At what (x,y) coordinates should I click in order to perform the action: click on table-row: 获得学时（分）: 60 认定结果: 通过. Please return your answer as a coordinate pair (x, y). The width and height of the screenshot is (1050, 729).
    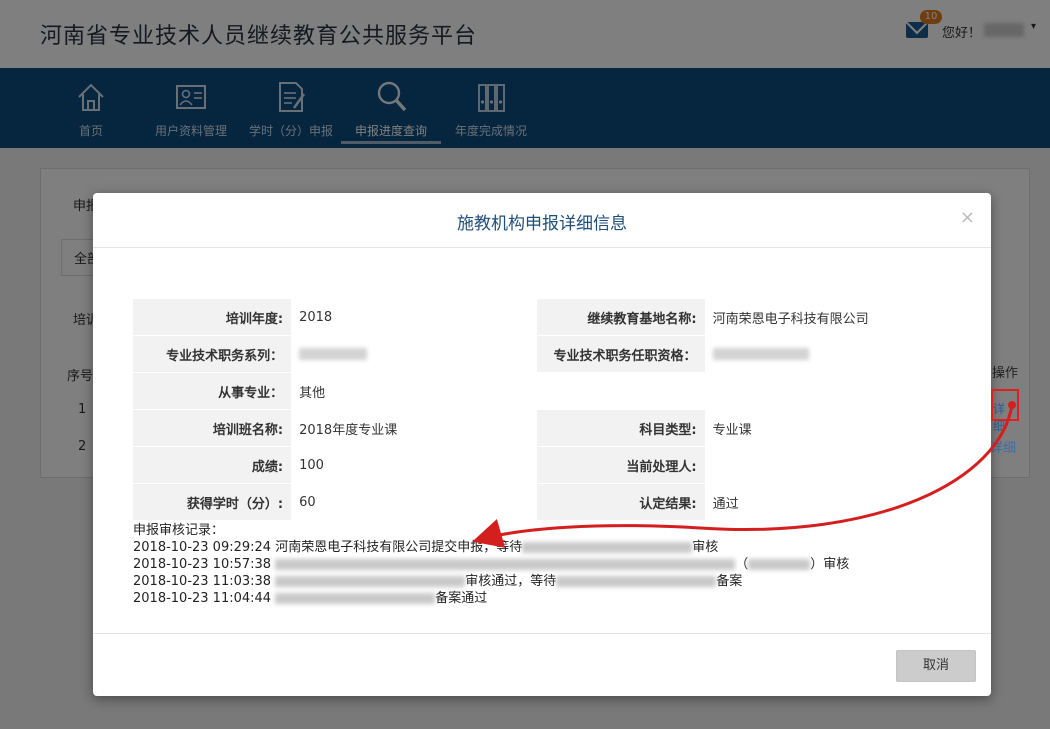
    Looking at the image, I should click on (542, 502).